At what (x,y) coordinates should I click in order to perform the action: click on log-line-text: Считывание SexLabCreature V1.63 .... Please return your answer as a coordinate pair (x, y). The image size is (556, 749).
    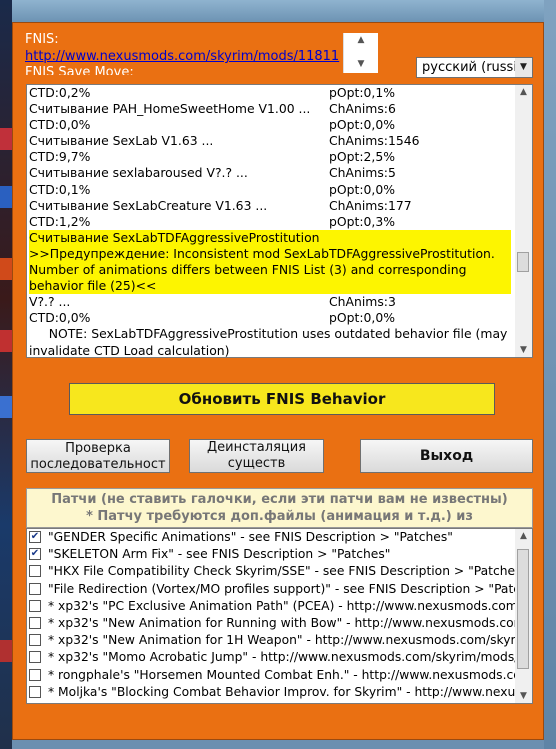
    Looking at the image, I should click on (148, 205).